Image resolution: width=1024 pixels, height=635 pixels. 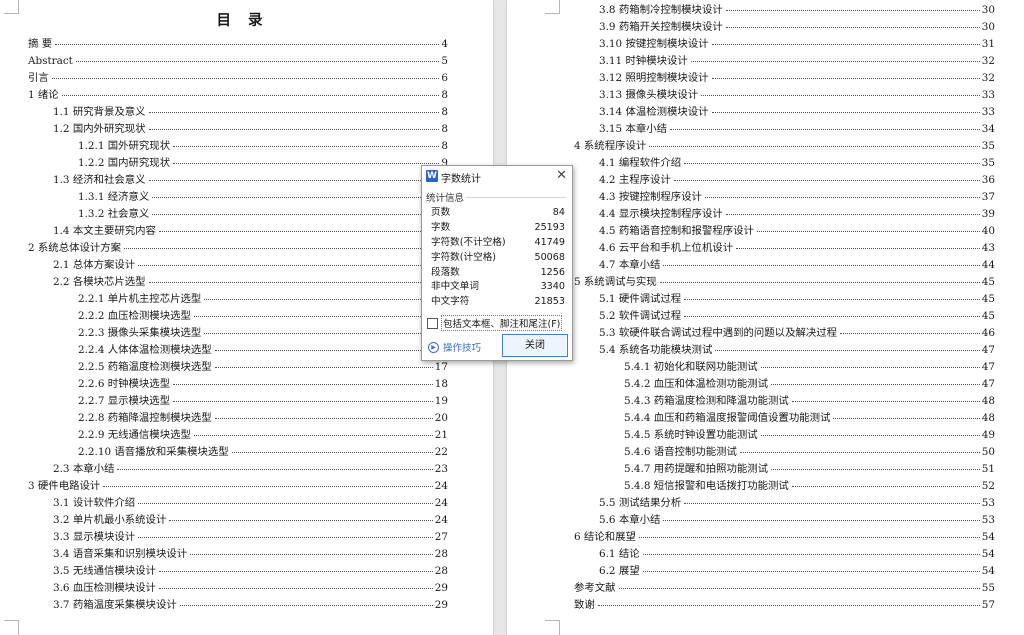 What do you see at coordinates (630, 264) in the screenshot?
I see `toc-entry-title: 4.7 本章小结` at bounding box center [630, 264].